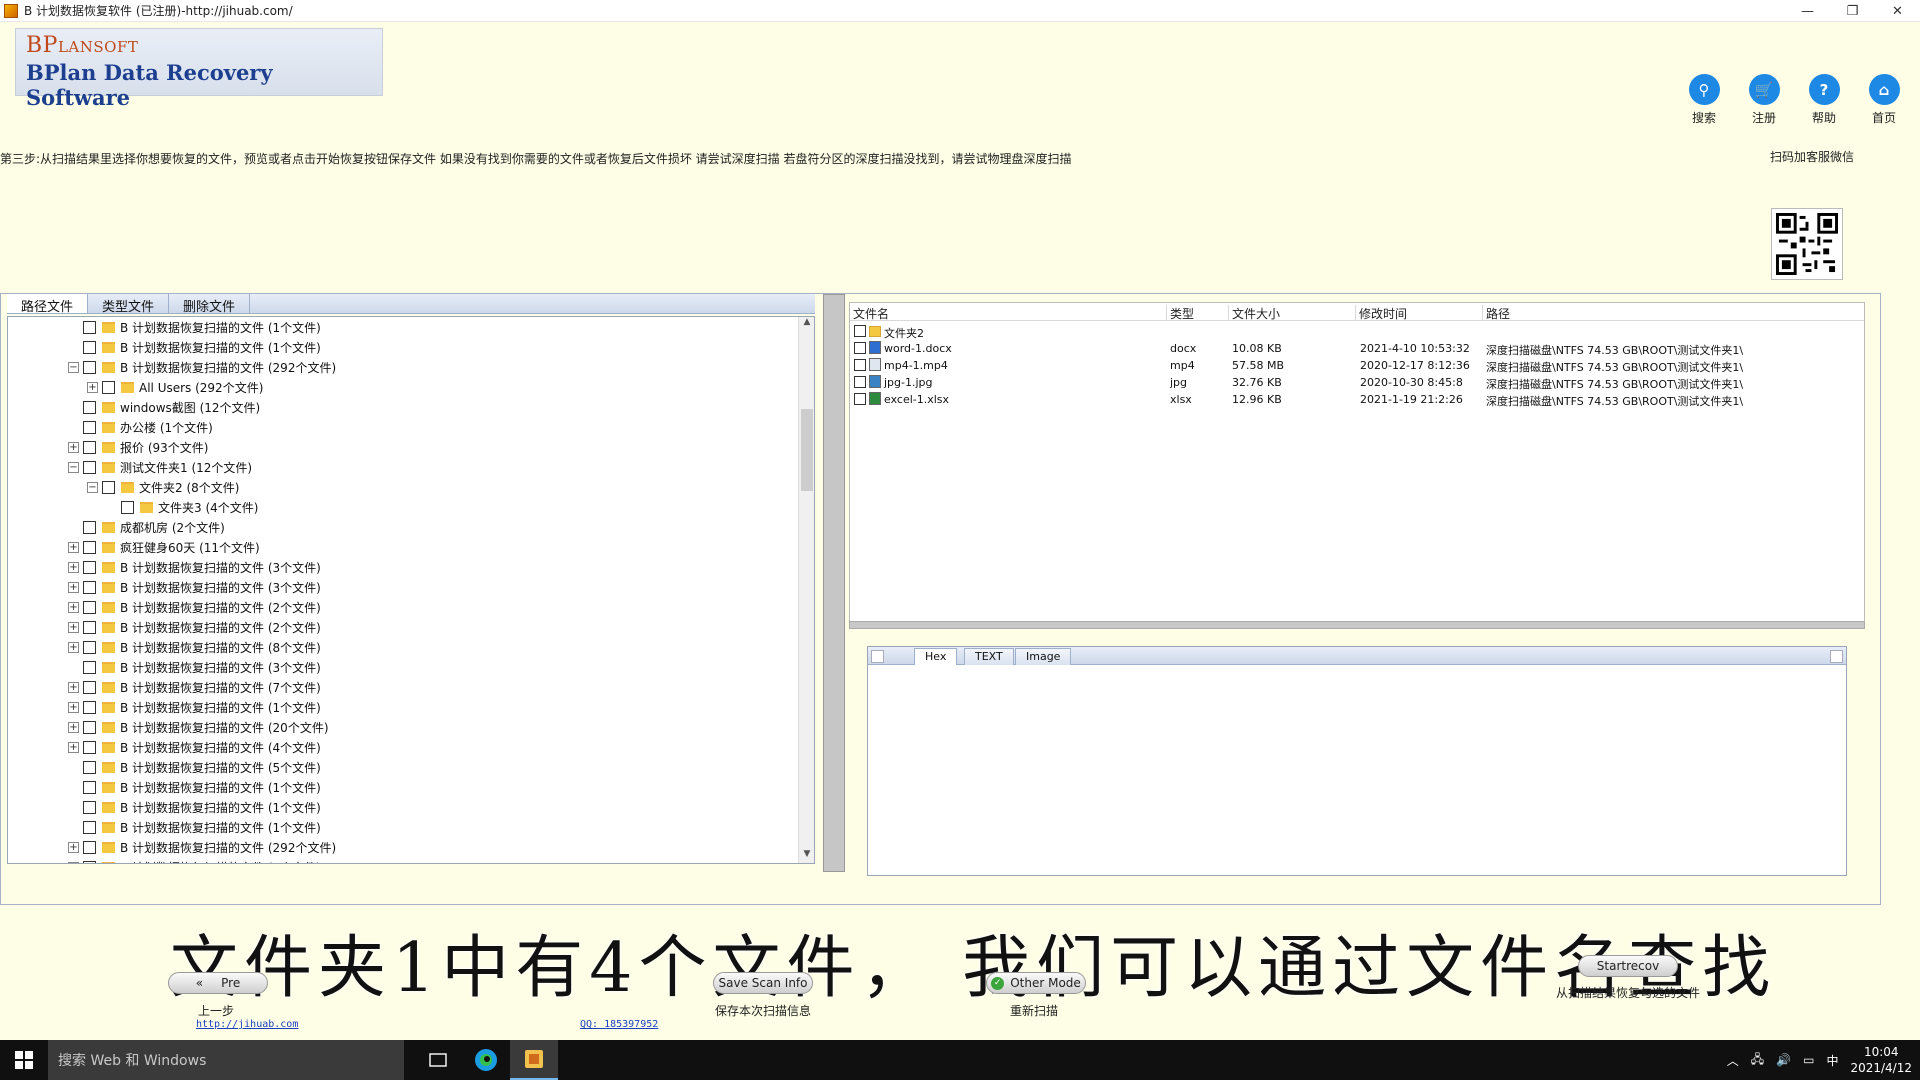 This screenshot has width=1920, height=1080. Describe the element at coordinates (129, 304) in the screenshot. I see `tab-type-files: 类型文件` at that location.